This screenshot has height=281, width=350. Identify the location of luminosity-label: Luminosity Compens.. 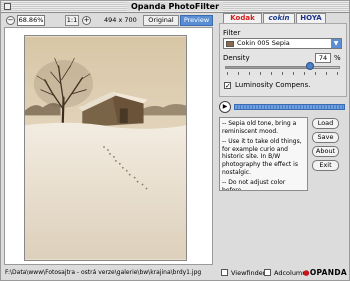
(273, 85).